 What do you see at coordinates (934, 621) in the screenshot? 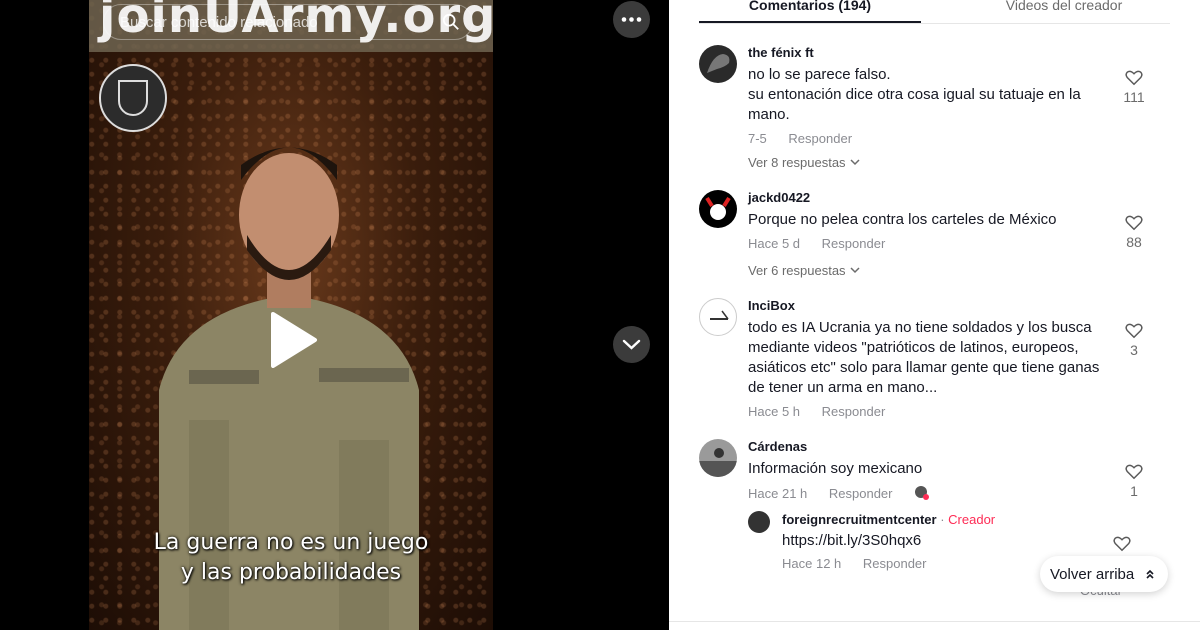
I see `panel-divider` at bounding box center [934, 621].